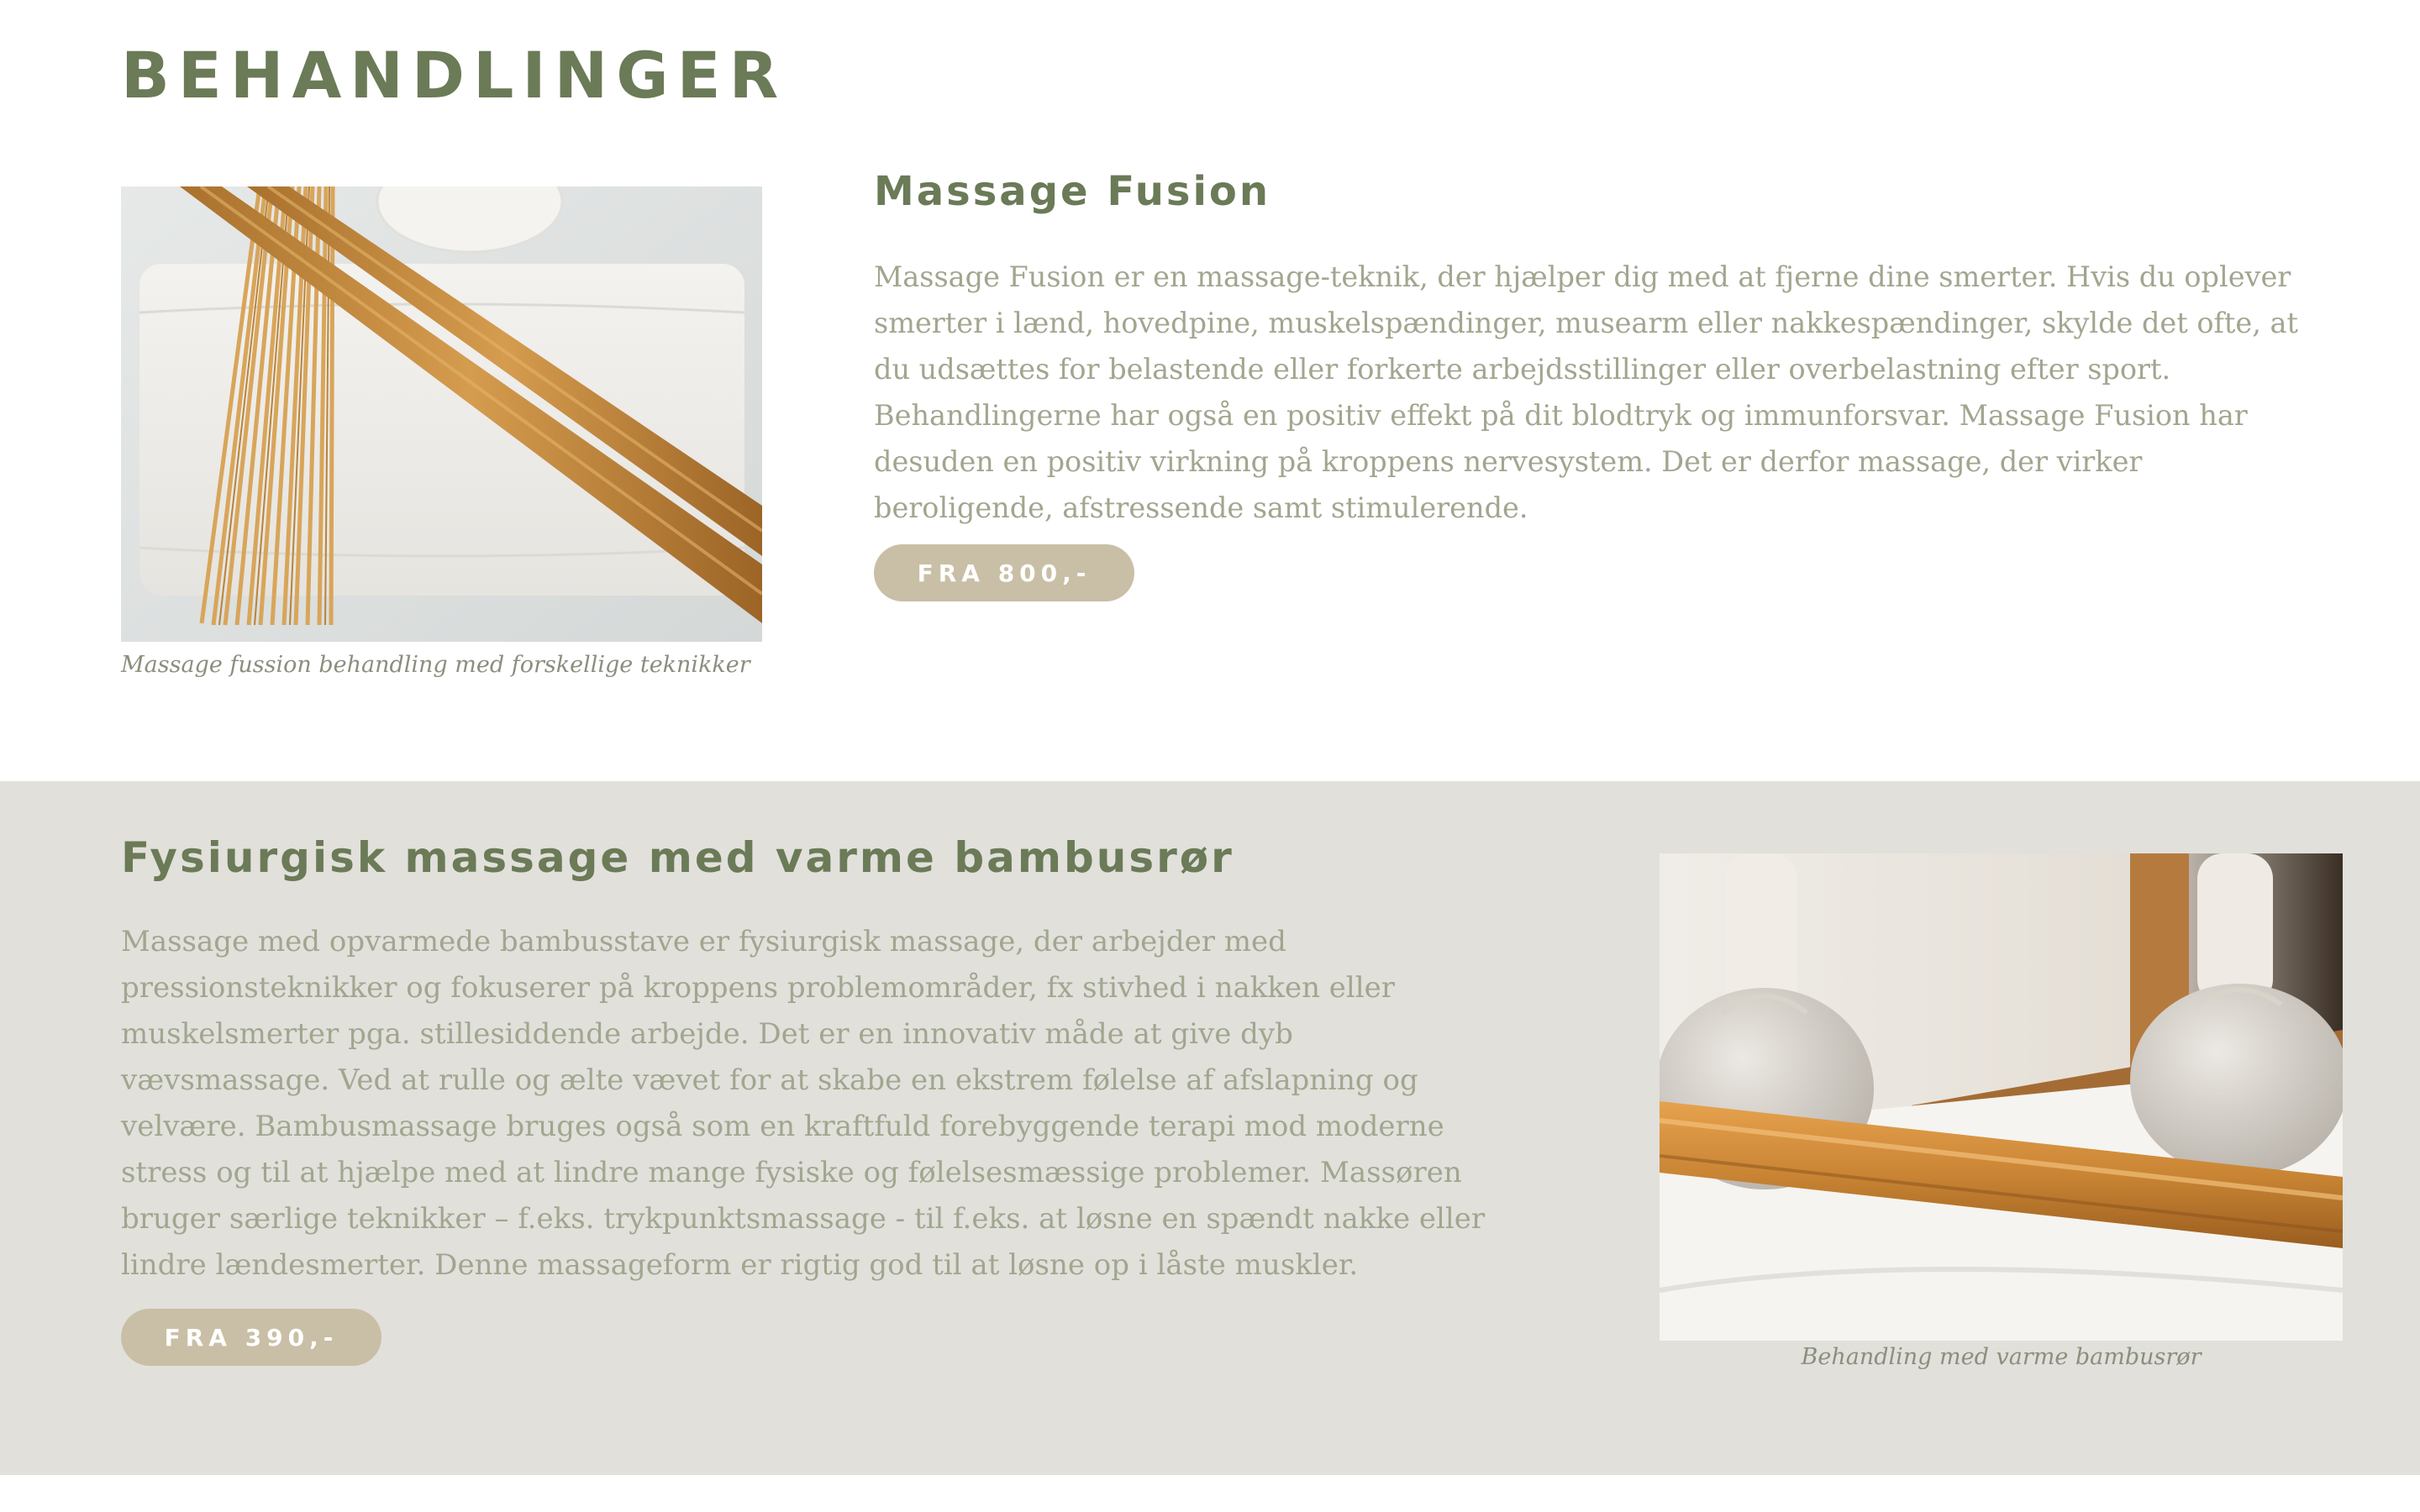 This screenshot has width=2420, height=1512. What do you see at coordinates (677, 857) in the screenshot?
I see `treatment-title: Fysiurgisk massage med varme bambusrør` at bounding box center [677, 857].